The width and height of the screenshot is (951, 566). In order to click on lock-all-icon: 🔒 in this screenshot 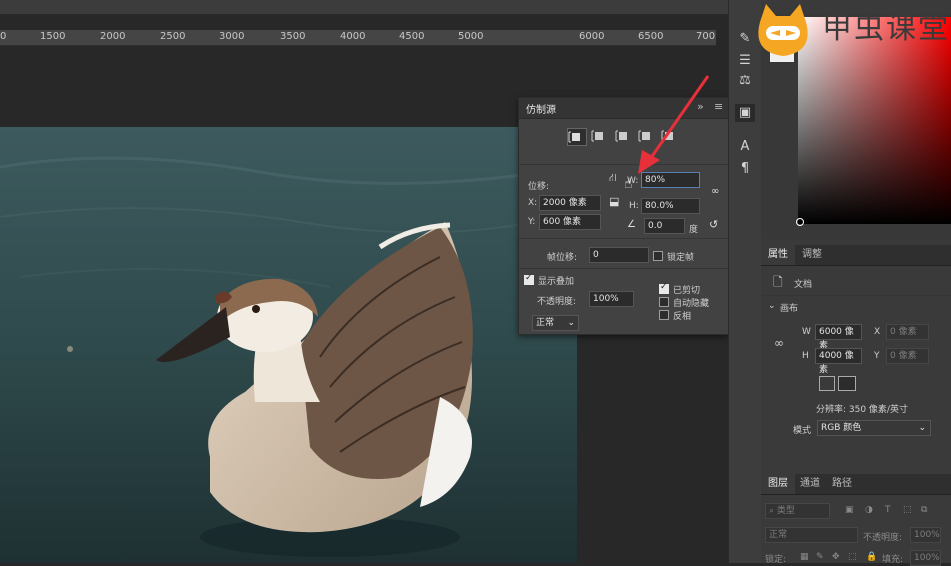, I will do `click(871, 557)`.